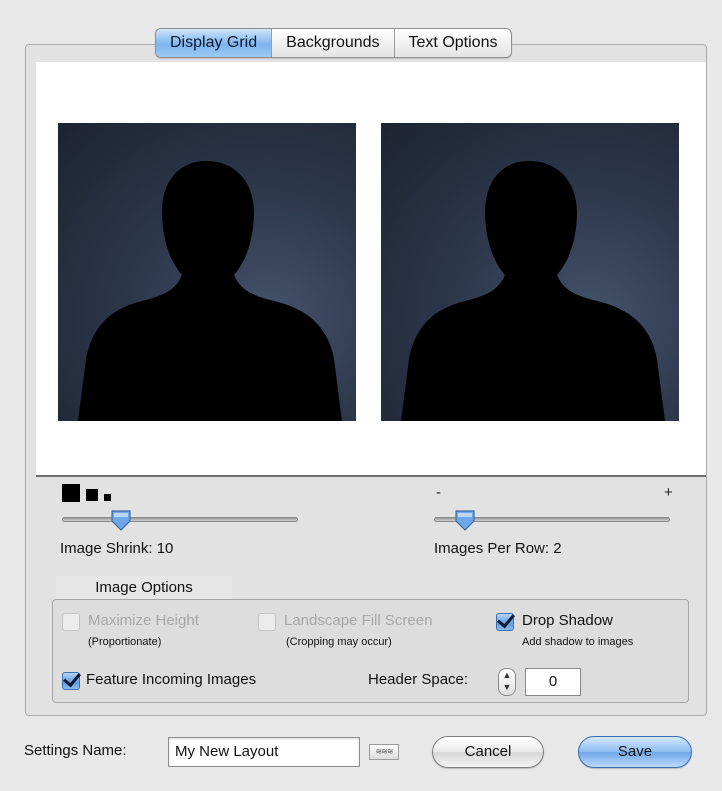 This screenshot has width=722, height=791. What do you see at coordinates (507, 682) in the screenshot?
I see `header-space-stepper: ▲ ▼` at bounding box center [507, 682].